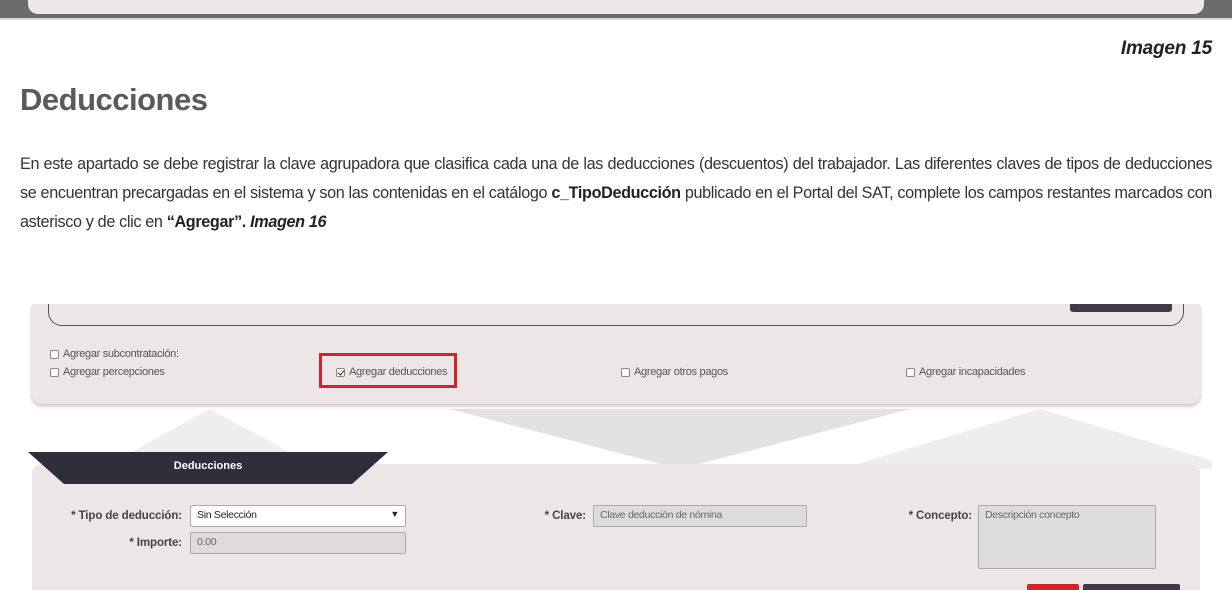  I want to click on deducciones-tab: Deducciones, so click(208, 468).